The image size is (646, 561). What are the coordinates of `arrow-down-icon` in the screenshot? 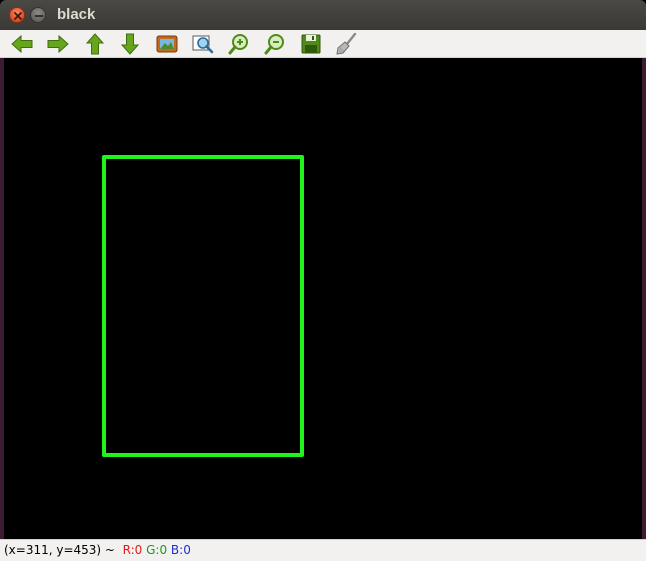 It's located at (130, 44).